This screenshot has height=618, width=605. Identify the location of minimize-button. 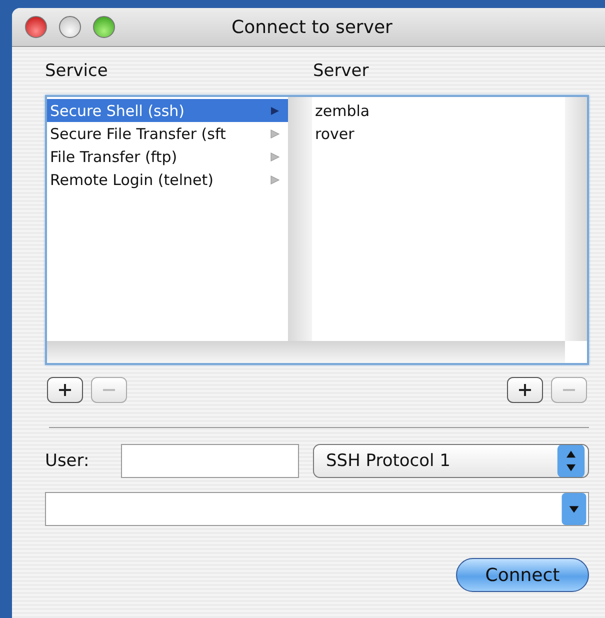
(70, 27).